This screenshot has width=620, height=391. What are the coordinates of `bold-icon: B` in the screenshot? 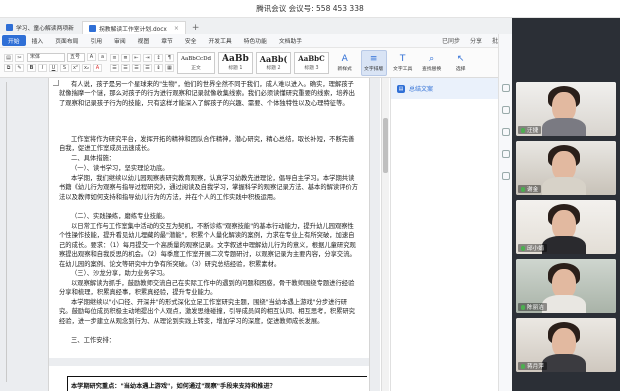 It's located at (31, 68).